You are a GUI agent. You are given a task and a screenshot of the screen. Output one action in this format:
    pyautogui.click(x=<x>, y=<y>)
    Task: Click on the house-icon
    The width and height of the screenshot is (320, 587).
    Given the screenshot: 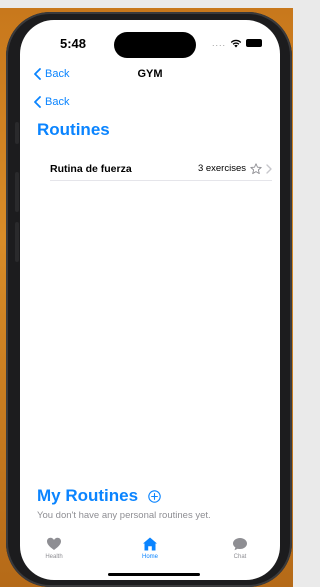 What is the action you would take?
    pyautogui.click(x=150, y=544)
    